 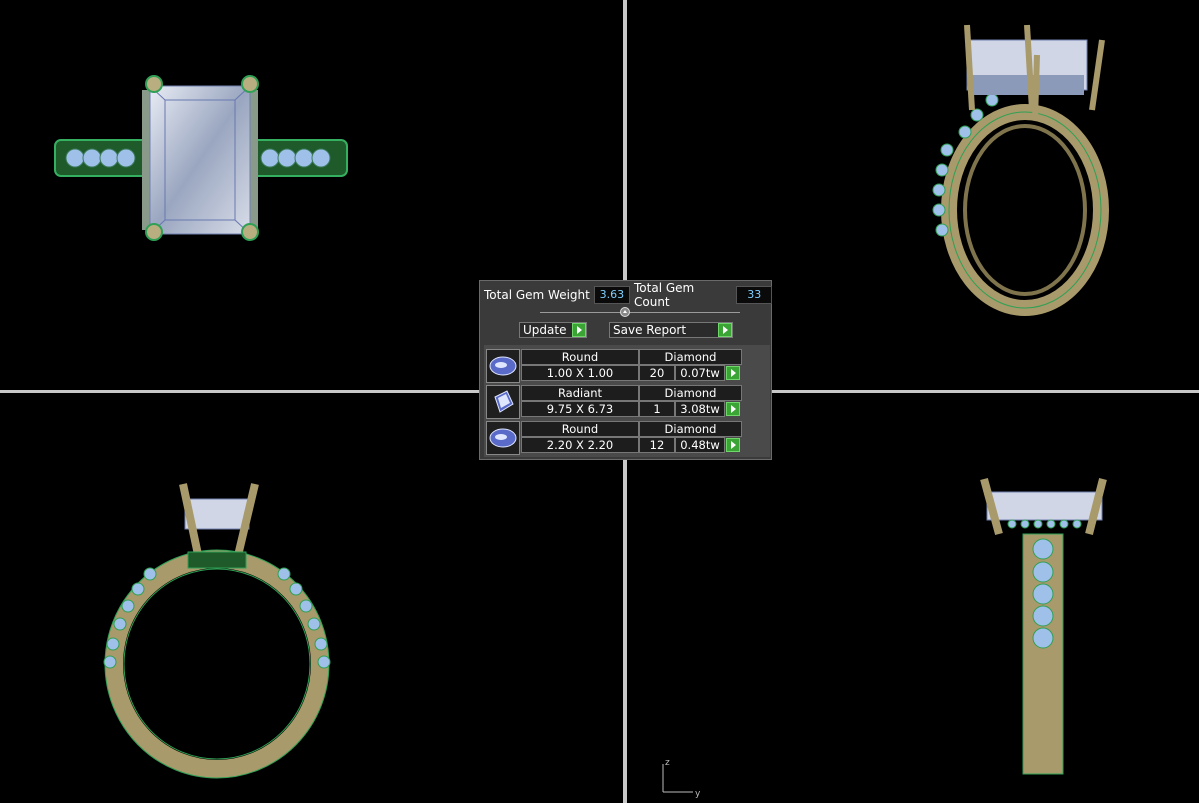 What do you see at coordinates (580, 393) in the screenshot?
I see `gem-shape: Radiant` at bounding box center [580, 393].